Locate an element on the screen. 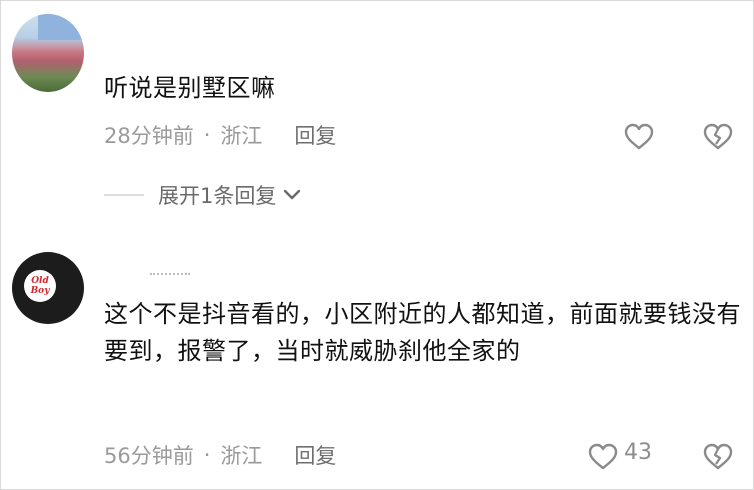  expand-replies-button: 展开1条回复 is located at coordinates (203, 195).